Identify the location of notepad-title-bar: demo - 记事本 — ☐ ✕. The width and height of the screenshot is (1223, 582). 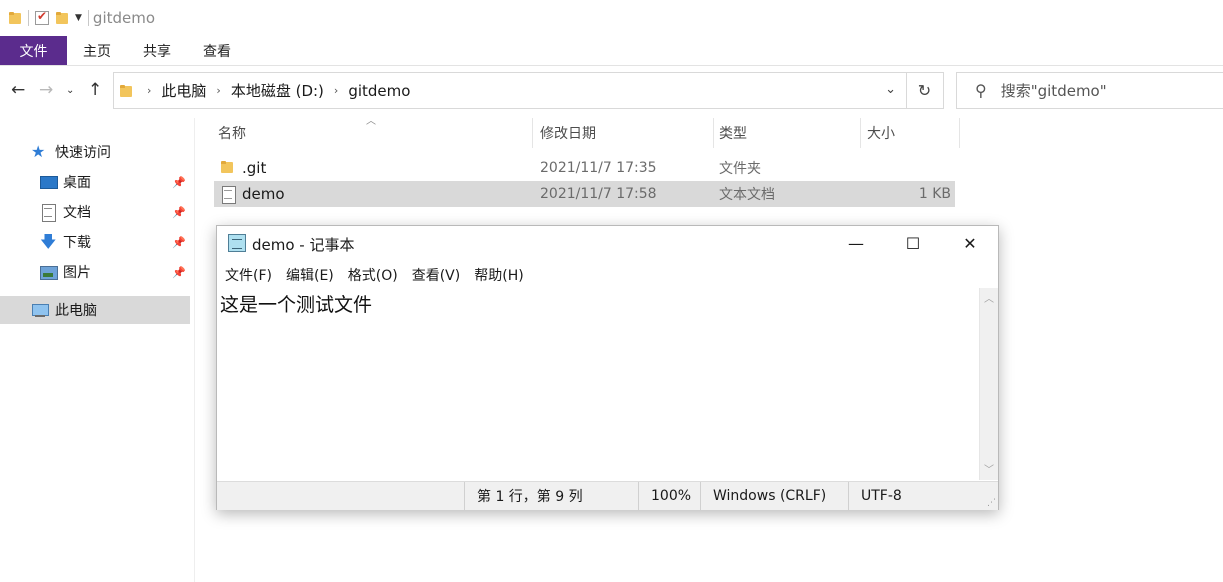
(607, 243).